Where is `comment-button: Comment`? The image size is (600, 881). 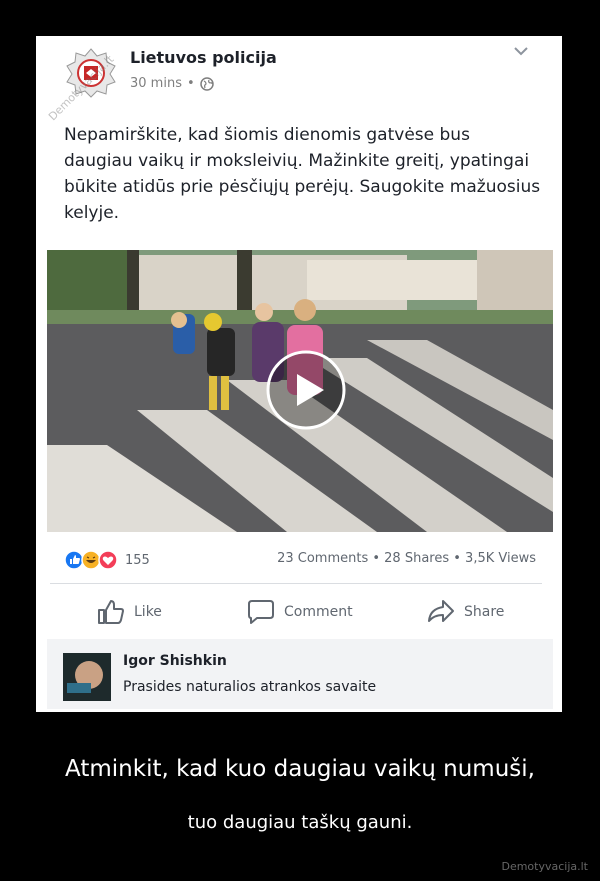
comment-button: Comment is located at coordinates (299, 612).